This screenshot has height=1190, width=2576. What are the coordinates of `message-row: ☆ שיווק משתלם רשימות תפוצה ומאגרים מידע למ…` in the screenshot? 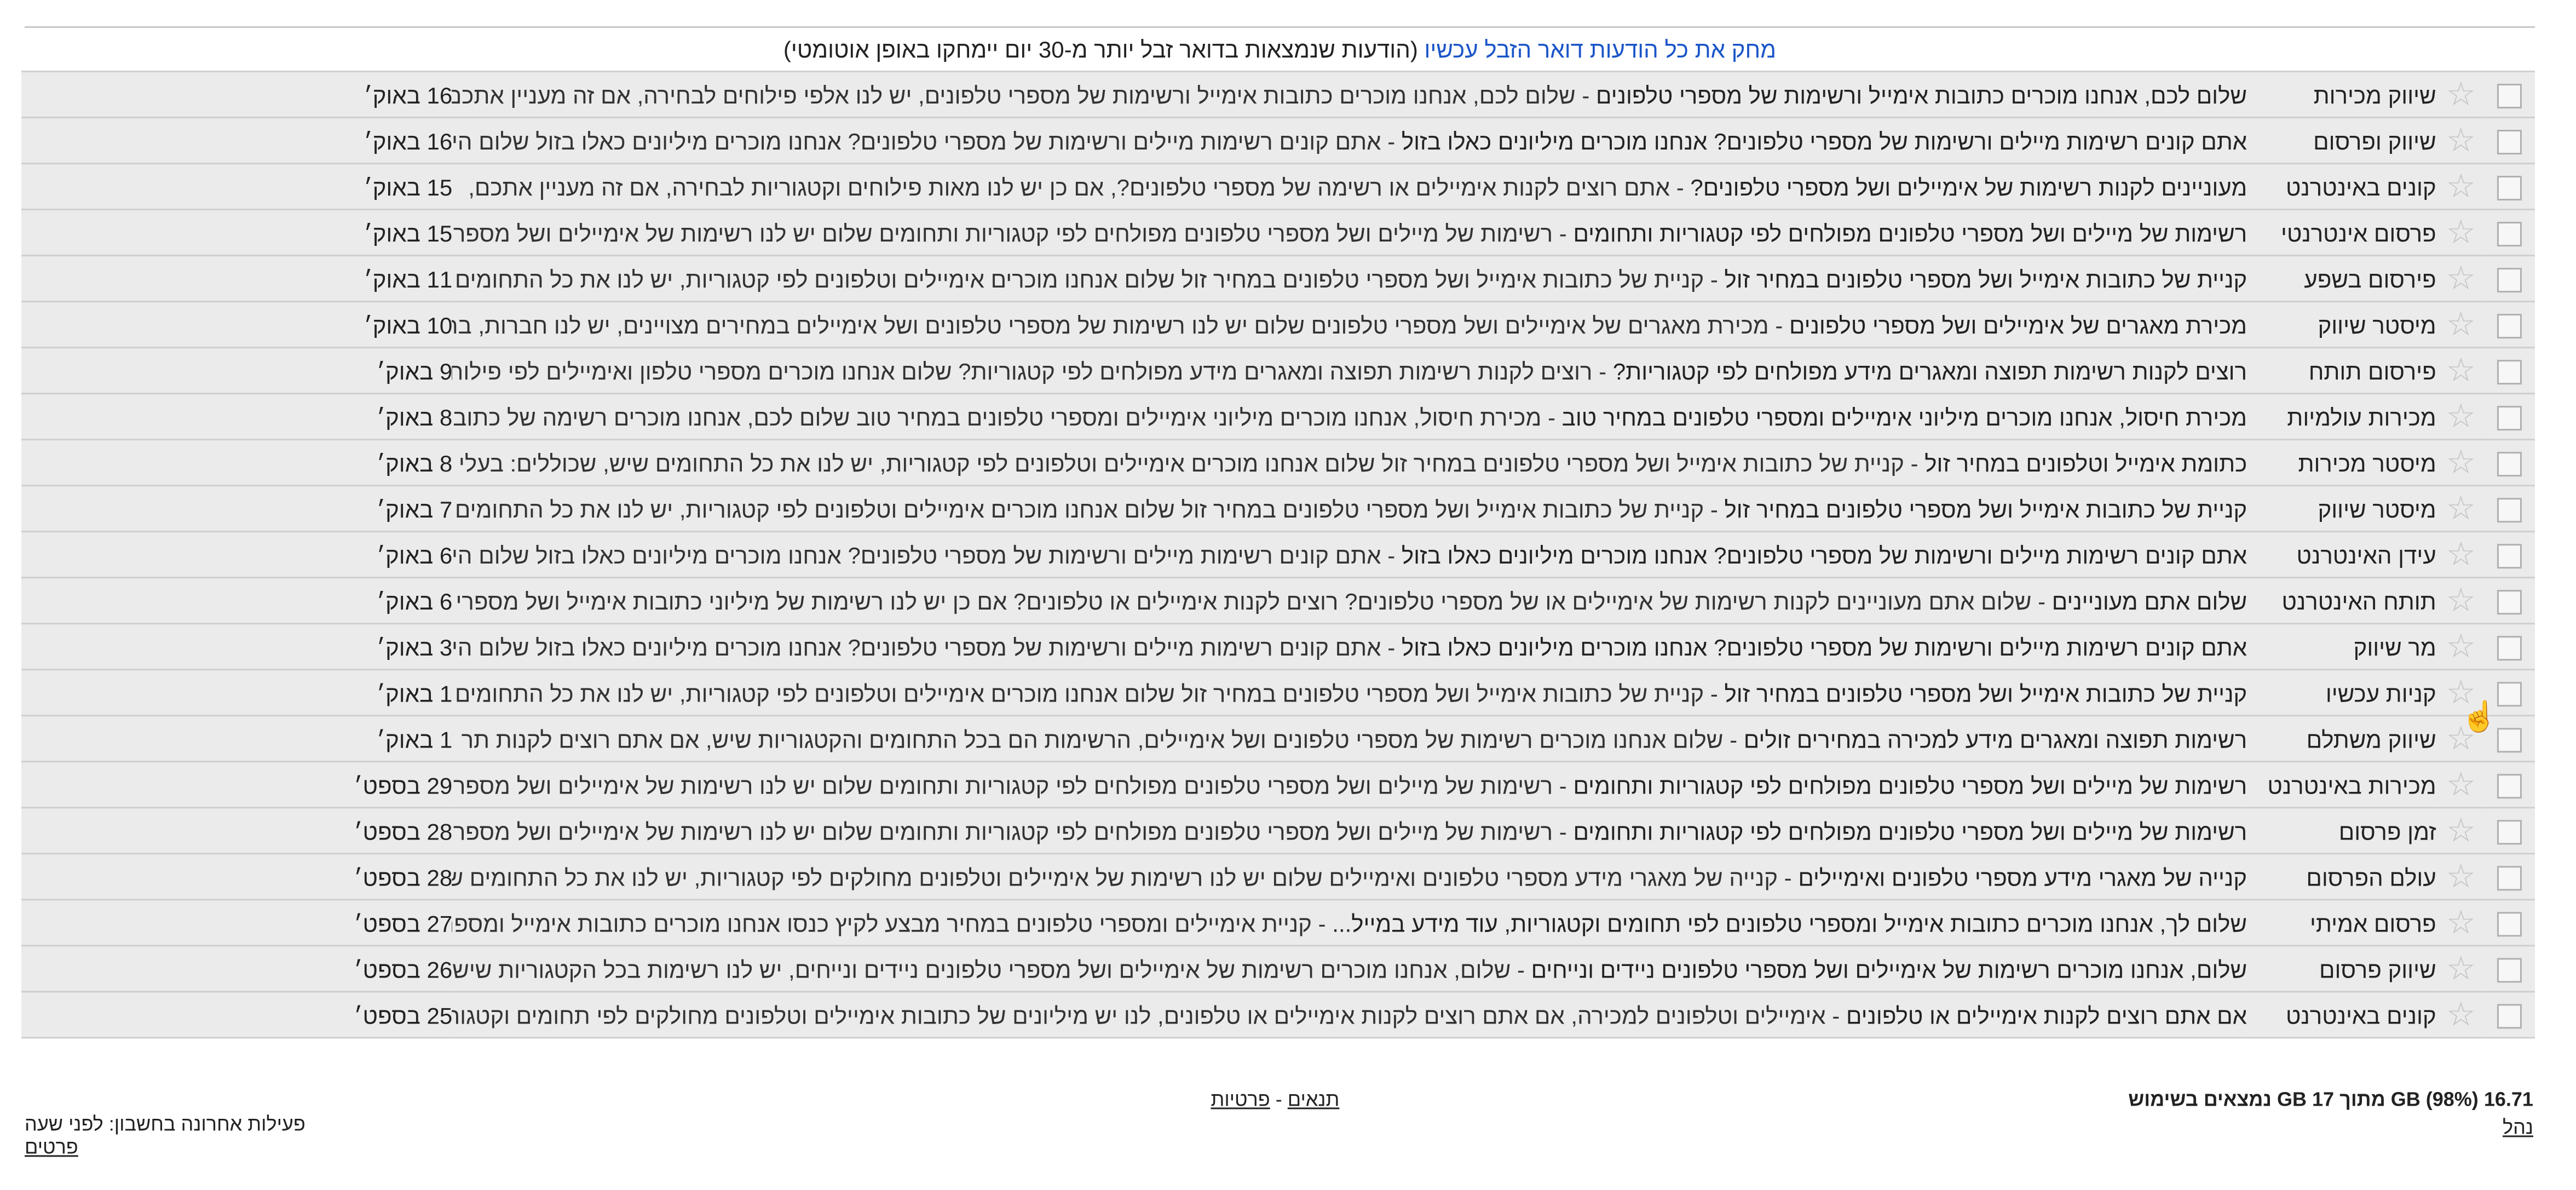 It's located at (1278, 739).